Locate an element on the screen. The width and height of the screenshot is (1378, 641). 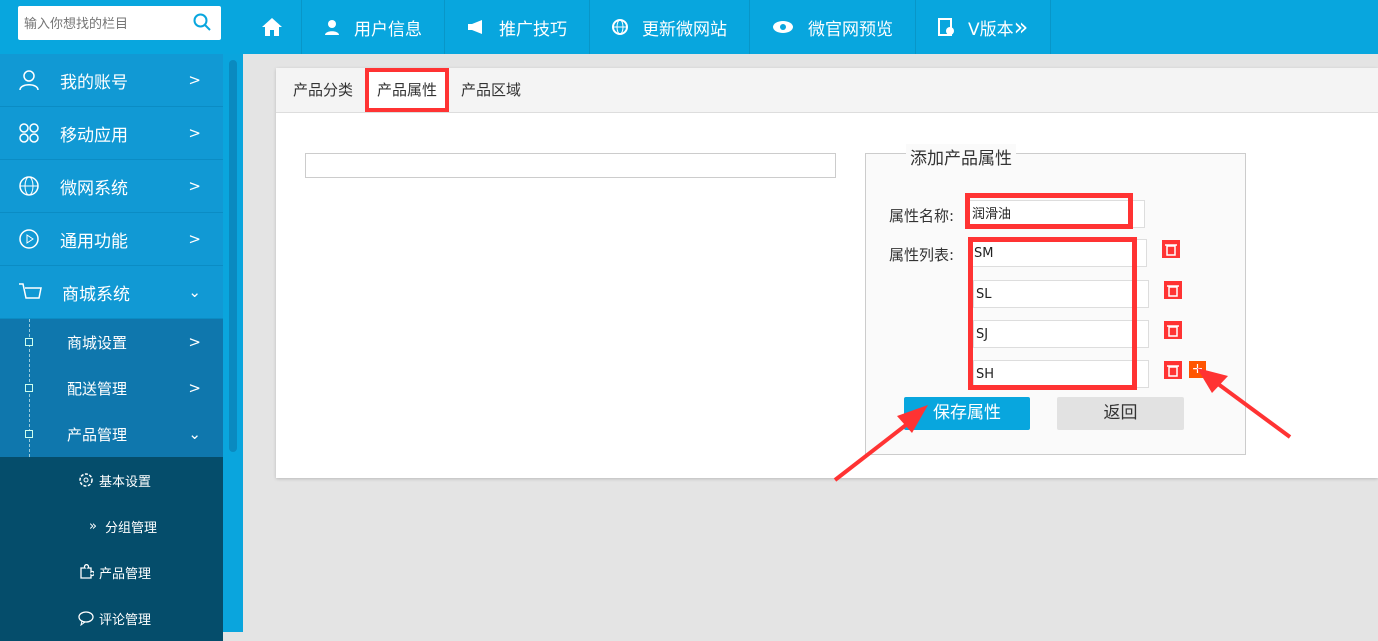
submenu-label: 商城设置 is located at coordinates (97, 342).